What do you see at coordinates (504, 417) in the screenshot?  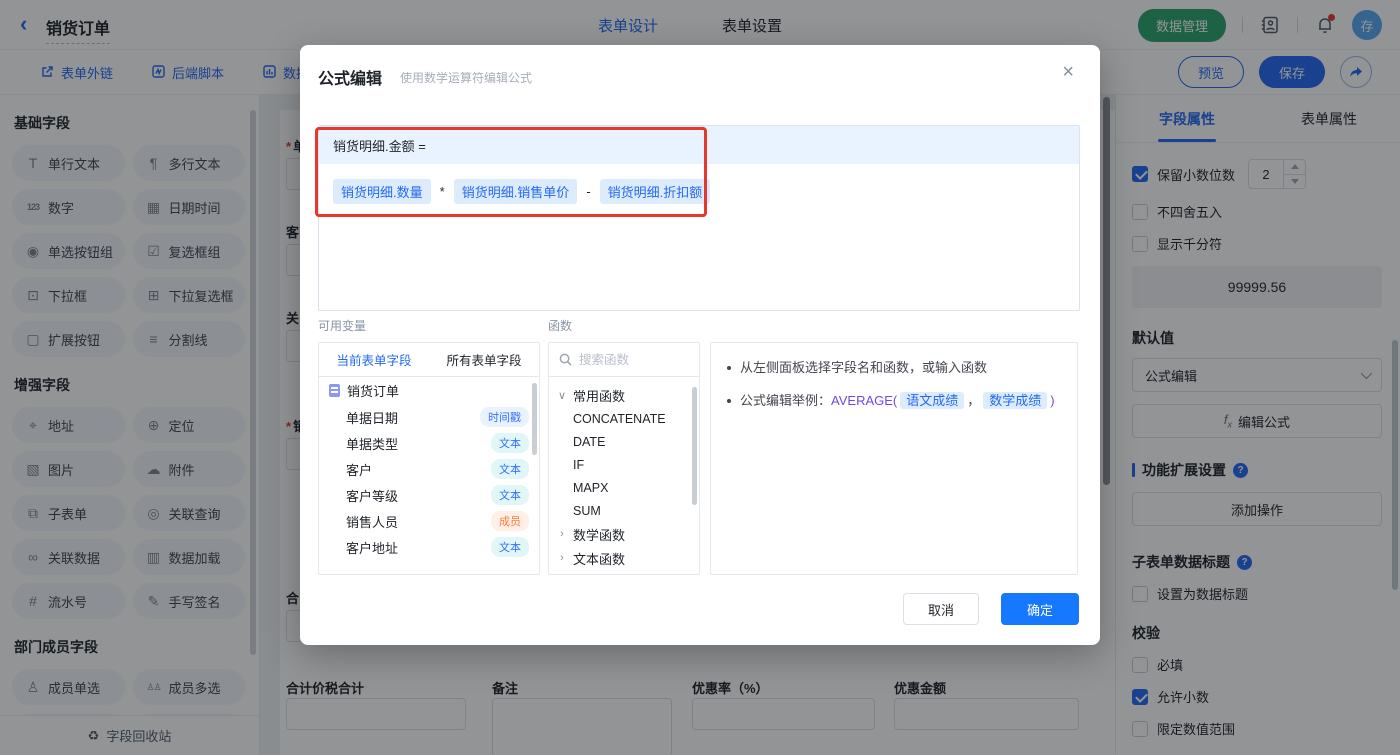 I see `variable-type-badge: 时间戳` at bounding box center [504, 417].